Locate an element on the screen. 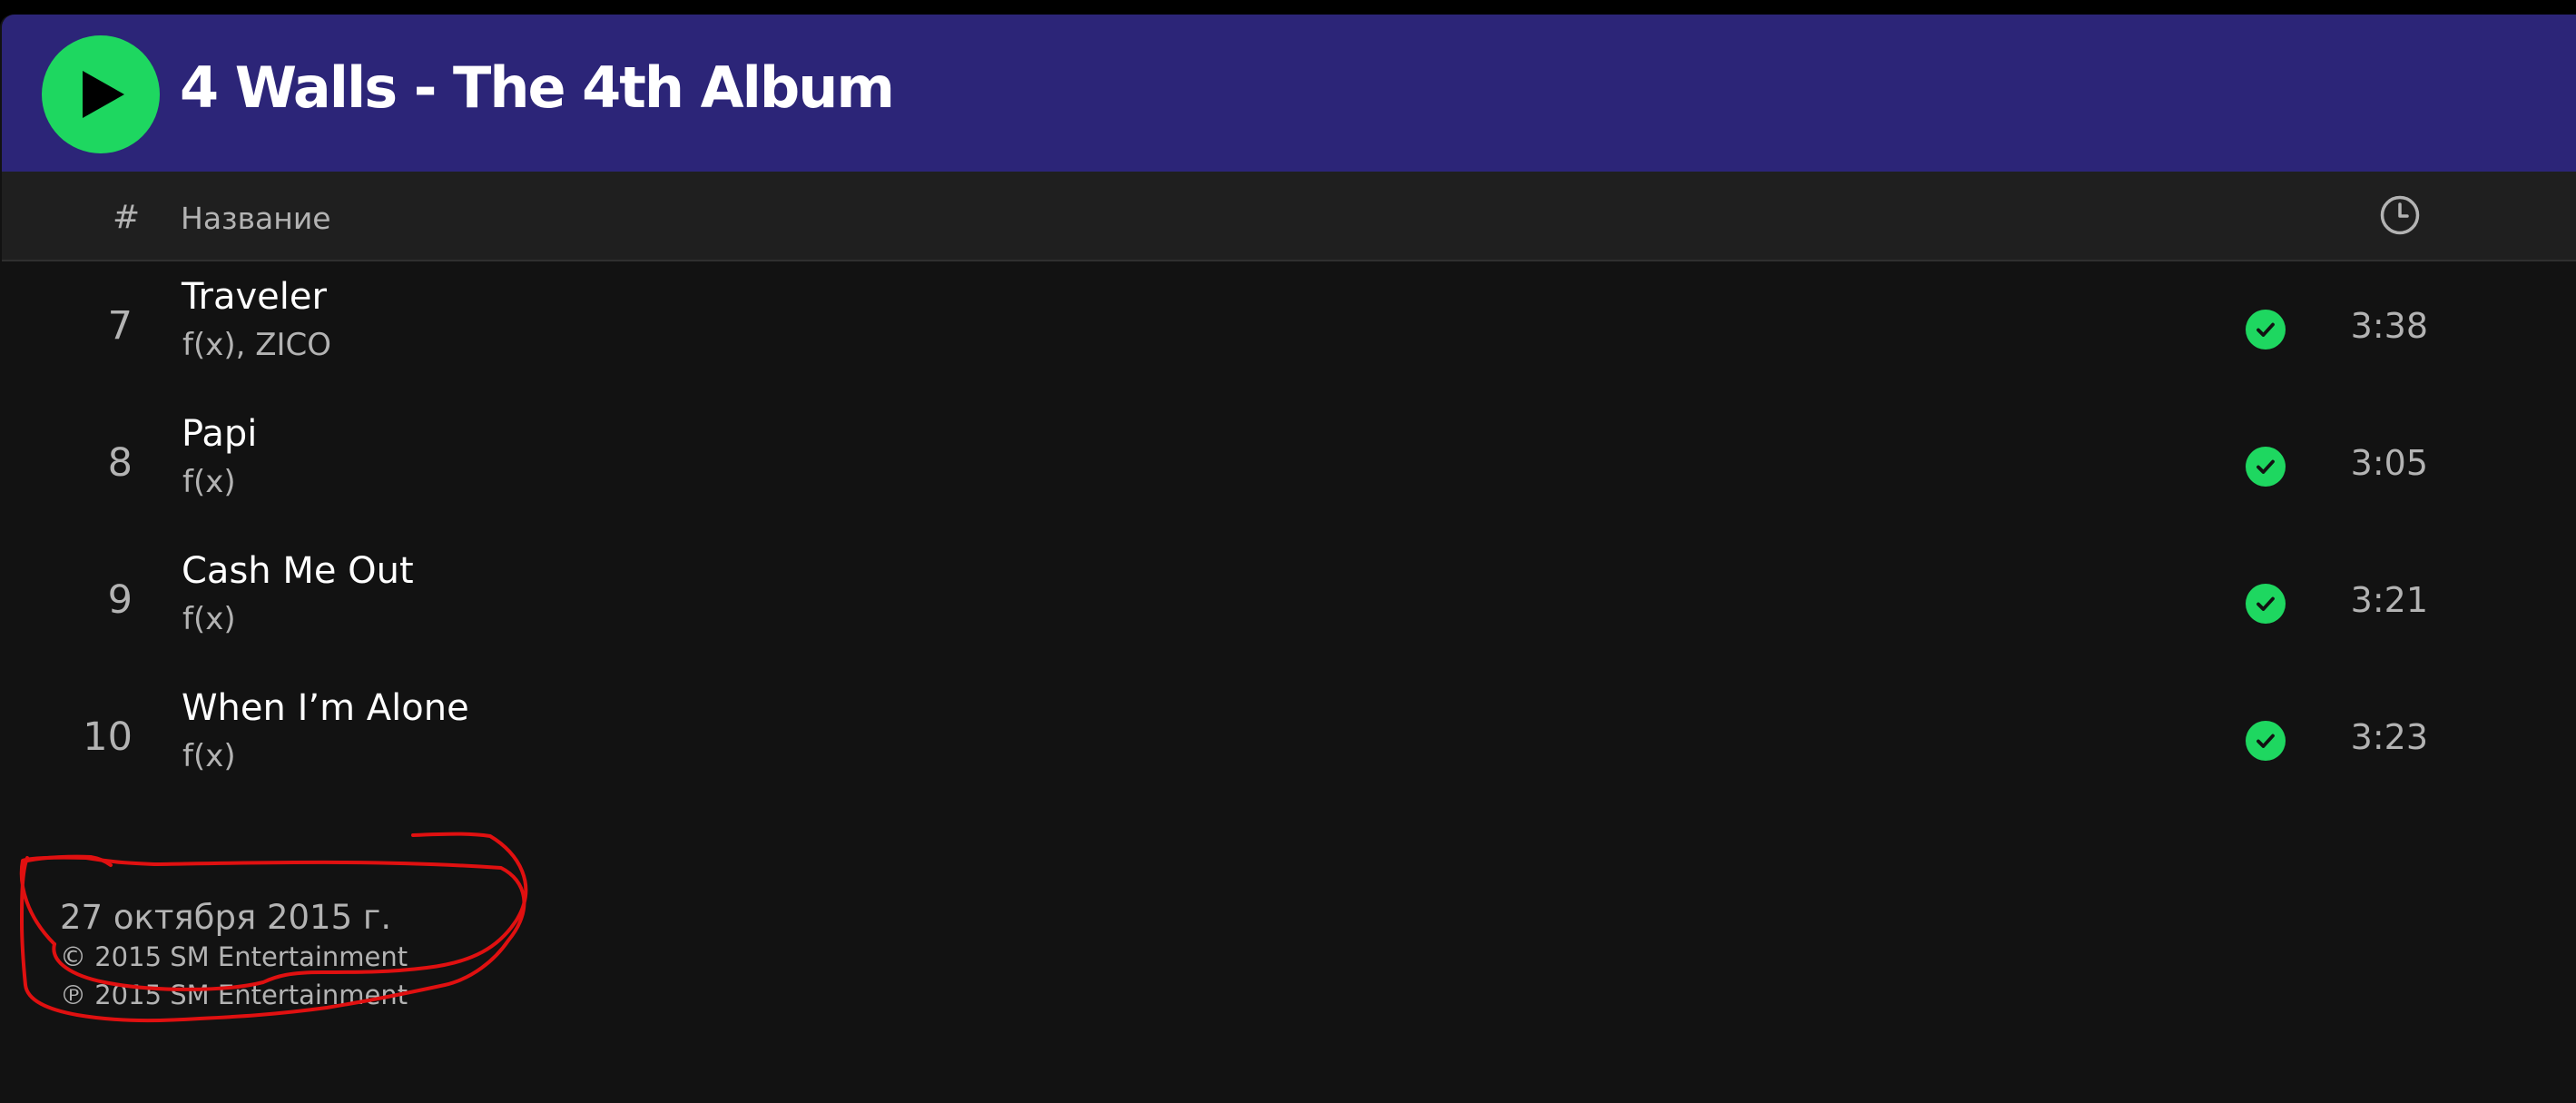 The height and width of the screenshot is (1103, 2576). play-icon is located at coordinates (103, 94).